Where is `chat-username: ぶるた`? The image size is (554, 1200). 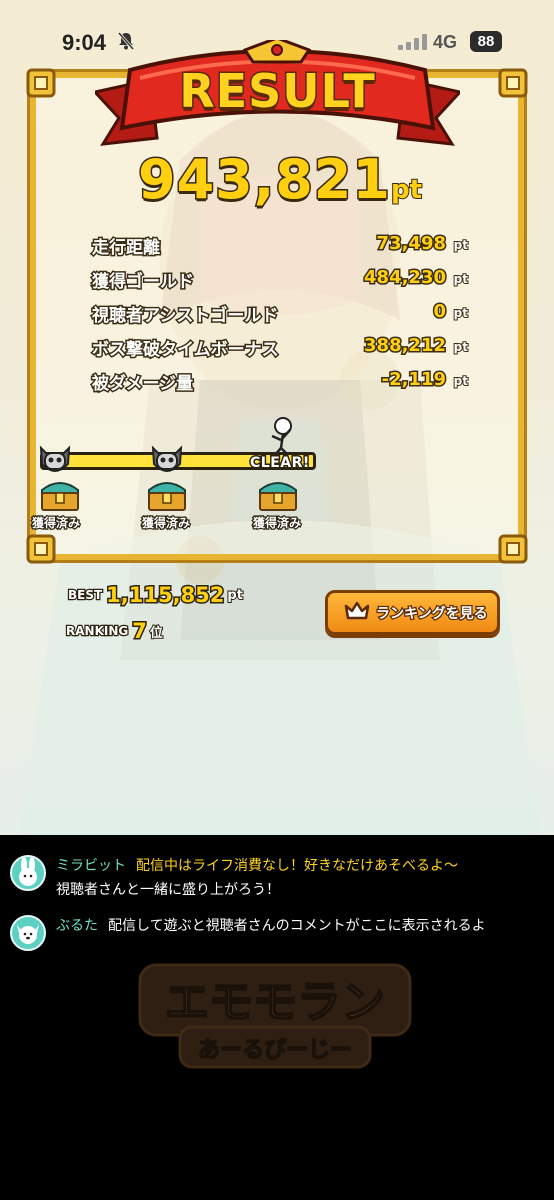
chat-username: ぶるた is located at coordinates (77, 926).